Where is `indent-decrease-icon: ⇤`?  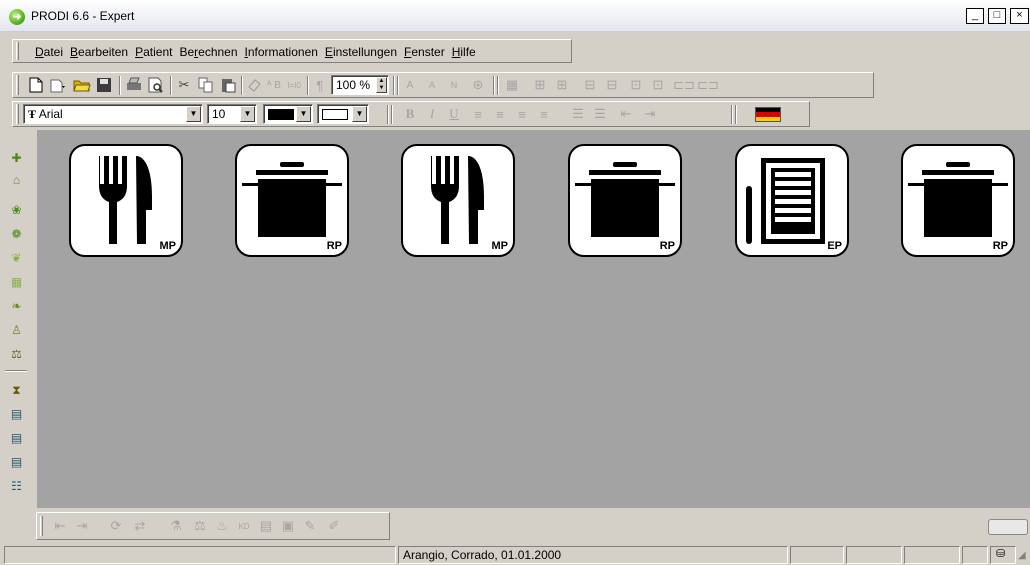 indent-decrease-icon: ⇤ is located at coordinates (626, 114).